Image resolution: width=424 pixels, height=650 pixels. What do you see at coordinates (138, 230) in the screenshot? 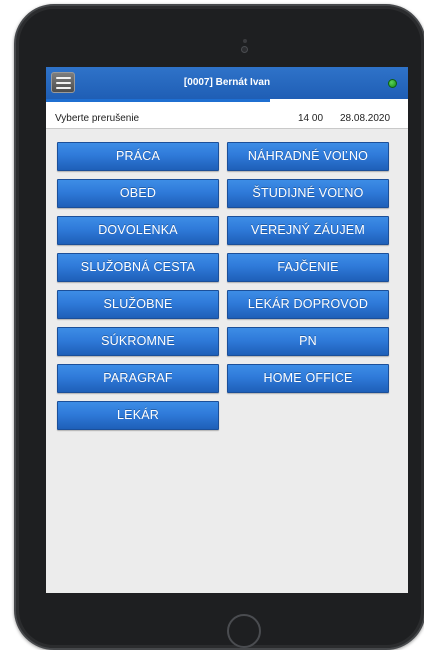
I see `dovolenka-button: DOVOLENKA` at bounding box center [138, 230].